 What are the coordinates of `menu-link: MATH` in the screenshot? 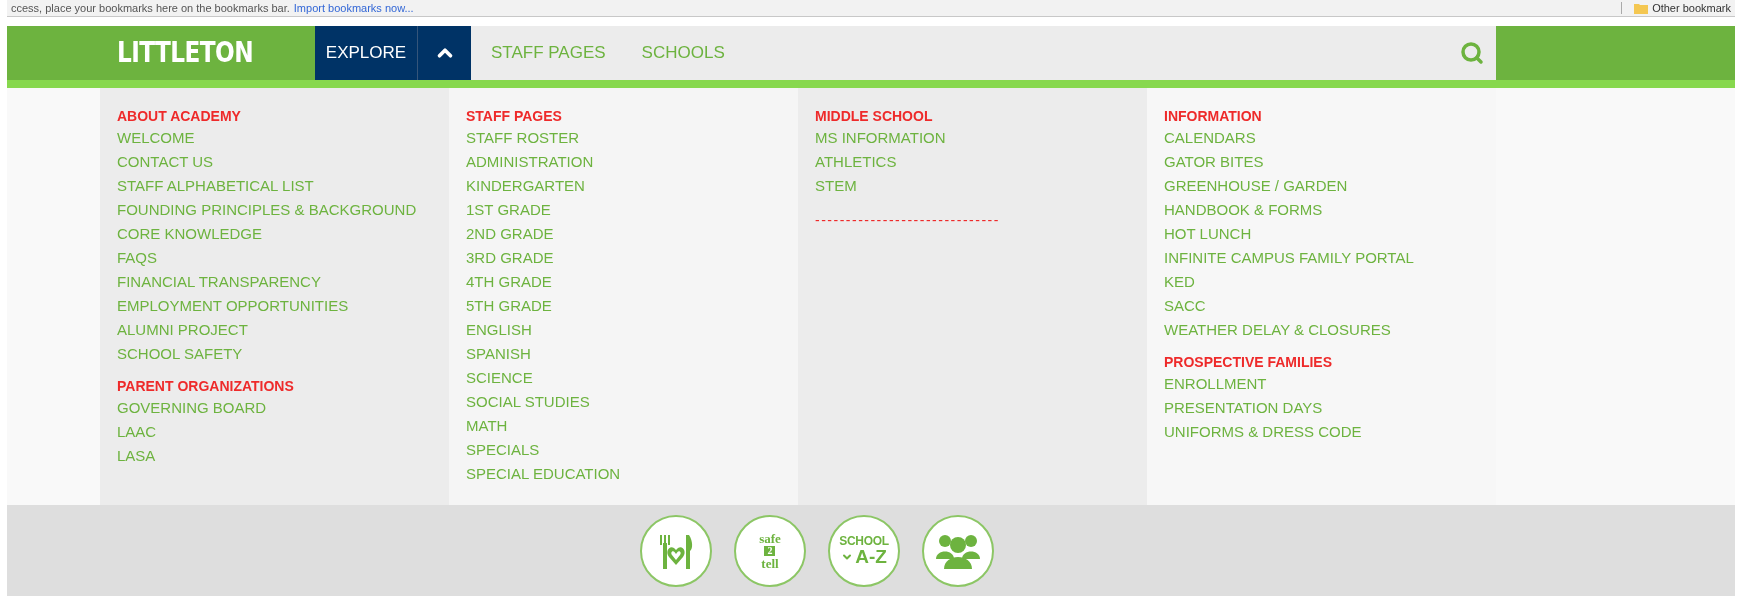 It's located at (632, 426).